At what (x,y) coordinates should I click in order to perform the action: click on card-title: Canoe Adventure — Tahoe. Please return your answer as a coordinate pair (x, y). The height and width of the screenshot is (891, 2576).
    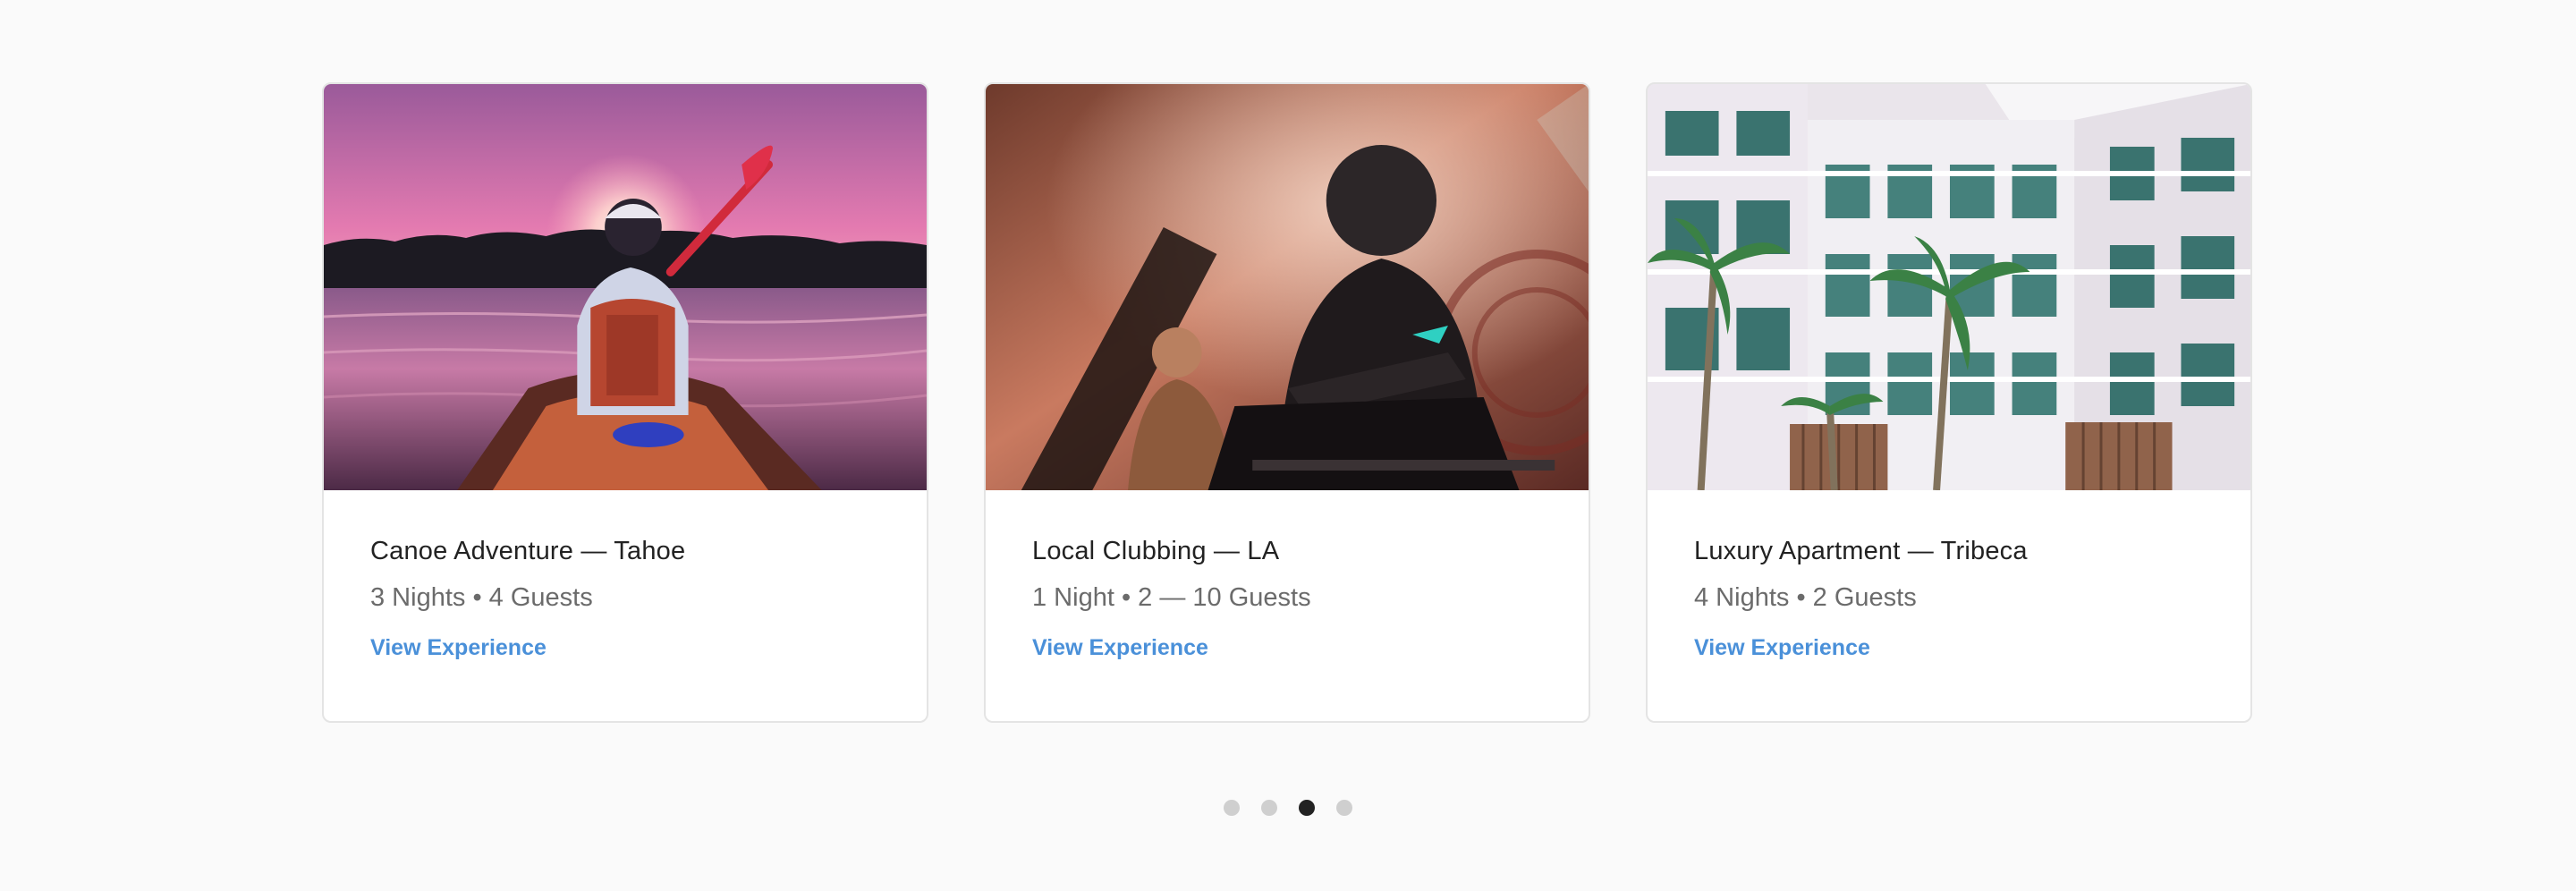
    Looking at the image, I should click on (528, 551).